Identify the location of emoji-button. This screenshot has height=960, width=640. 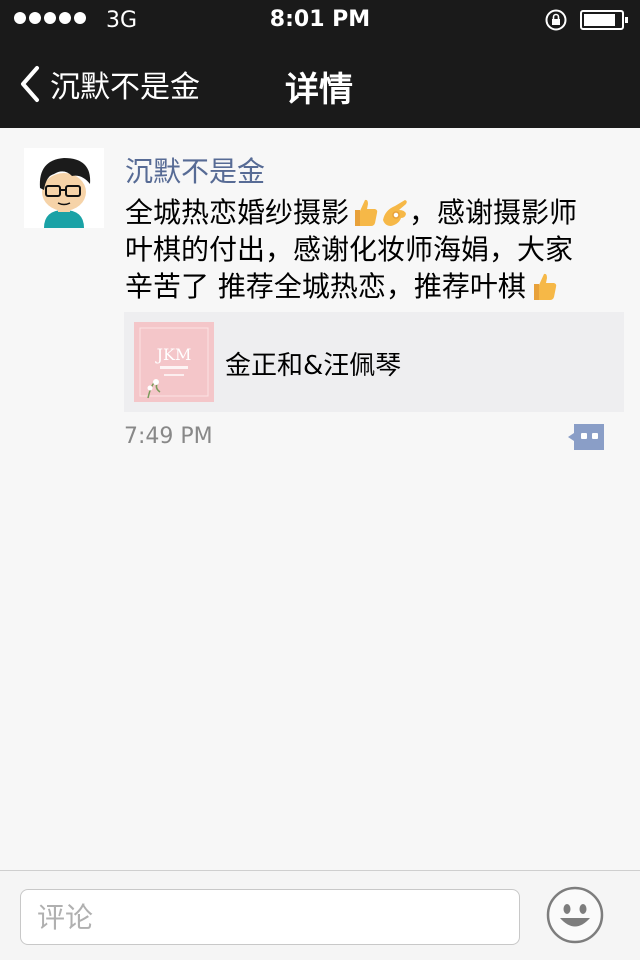
(575, 915).